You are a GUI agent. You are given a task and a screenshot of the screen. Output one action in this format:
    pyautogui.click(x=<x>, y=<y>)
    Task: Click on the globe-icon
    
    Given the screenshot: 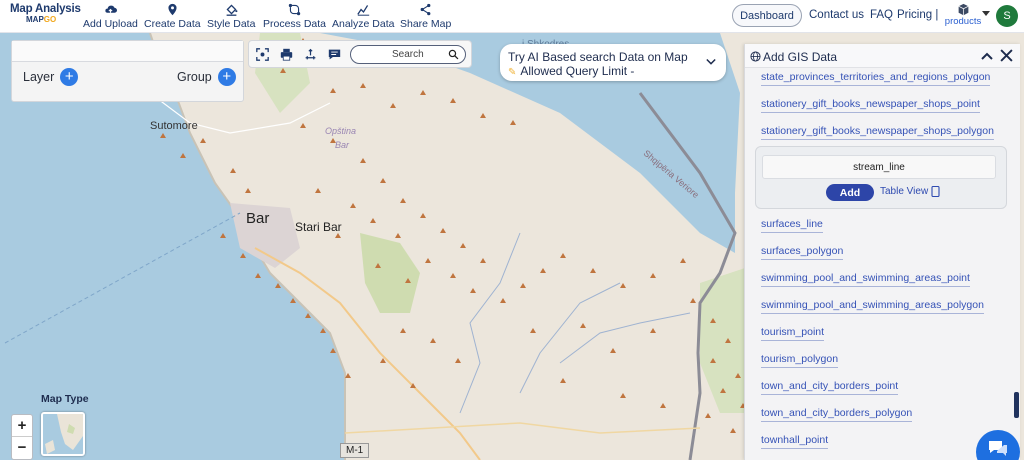 What is the action you would take?
    pyautogui.click(x=755, y=56)
    